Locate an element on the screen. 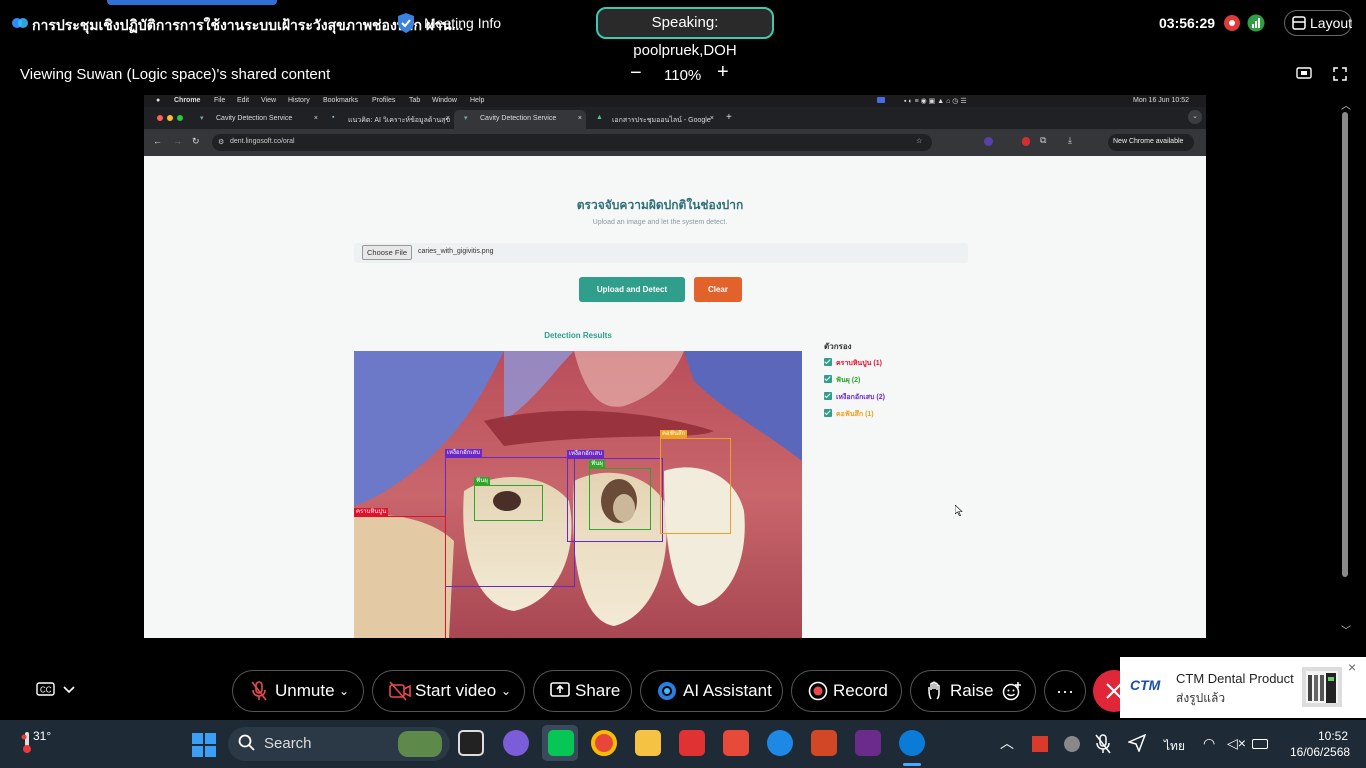 Image resolution: width=1366 pixels, height=768 pixels. zoom-in-button: + is located at coordinates (723, 72).